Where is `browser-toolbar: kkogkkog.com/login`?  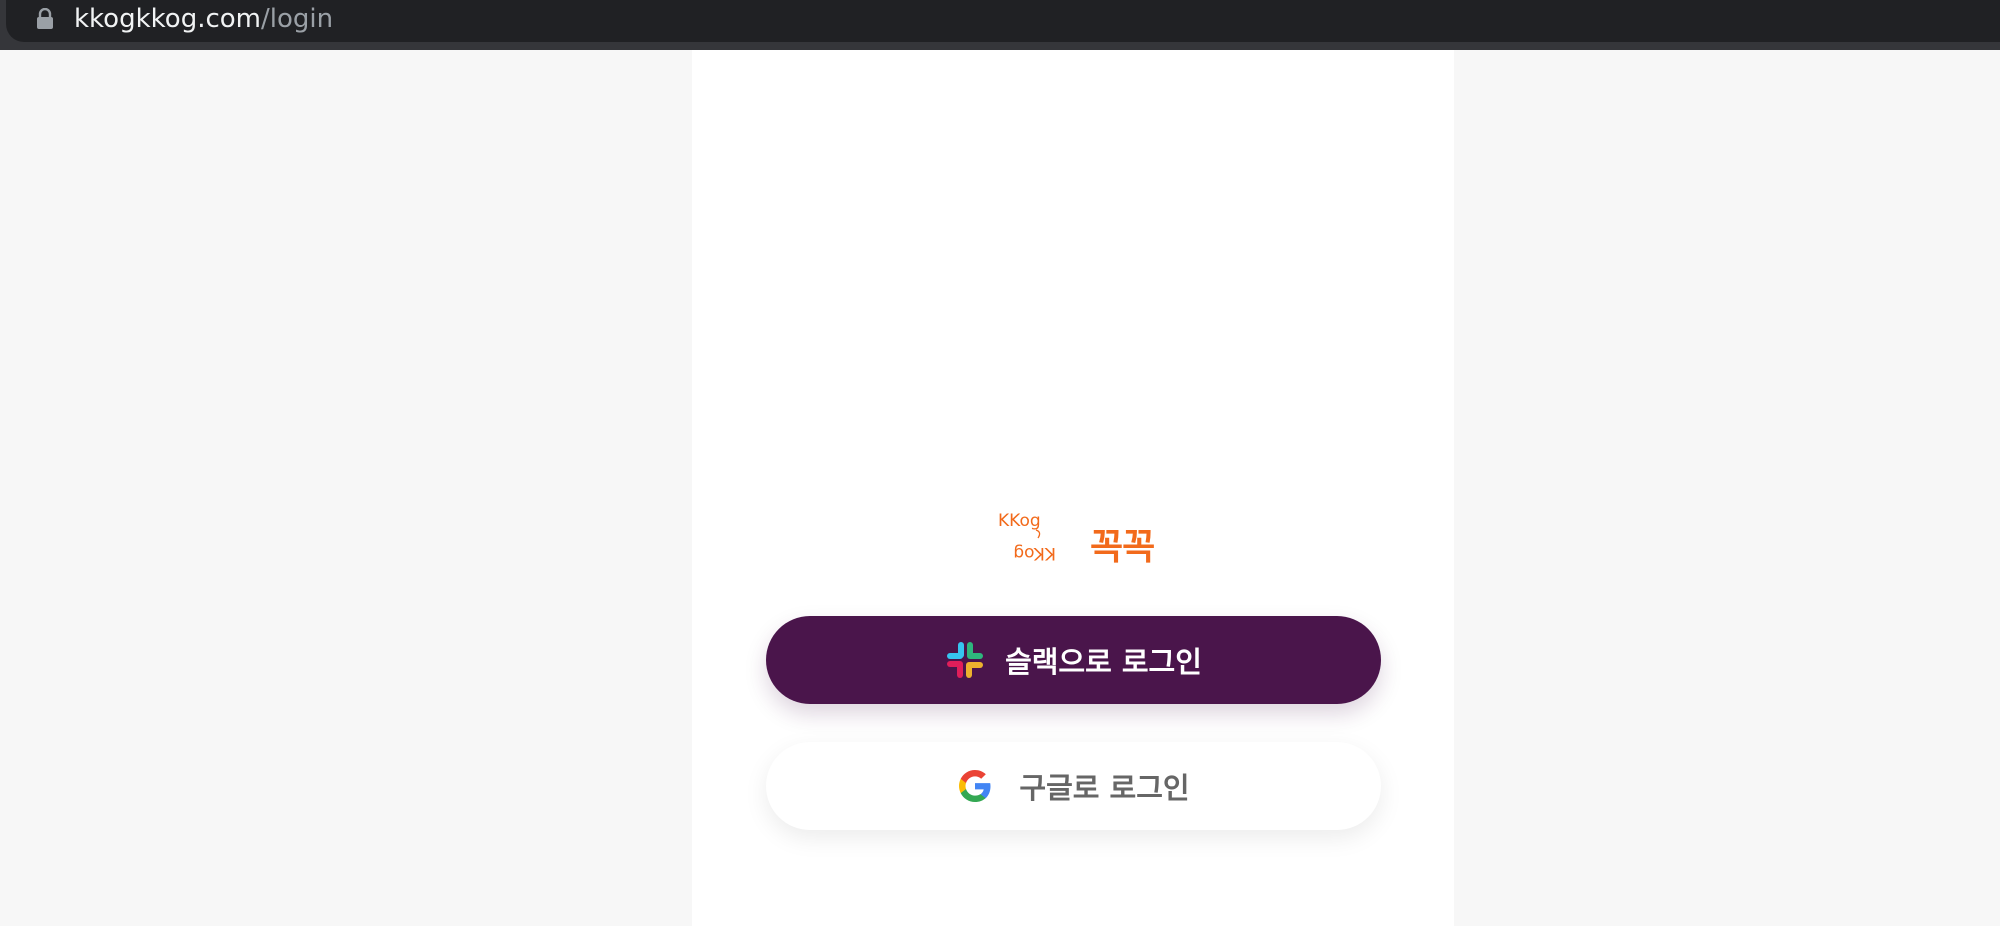
browser-toolbar: kkogkkog.com/login is located at coordinates (1000, 25).